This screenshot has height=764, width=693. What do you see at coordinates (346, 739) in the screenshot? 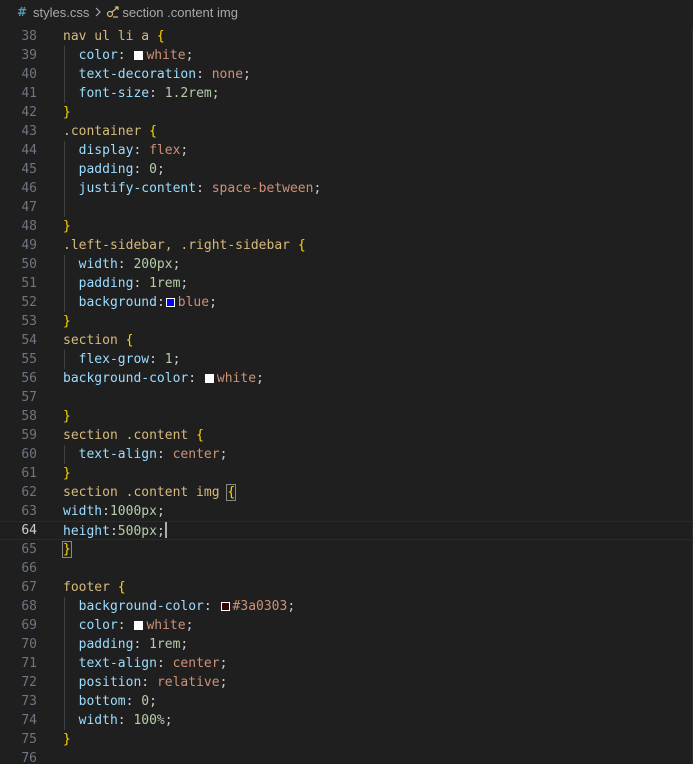
I see `code-line: 75}` at bounding box center [346, 739].